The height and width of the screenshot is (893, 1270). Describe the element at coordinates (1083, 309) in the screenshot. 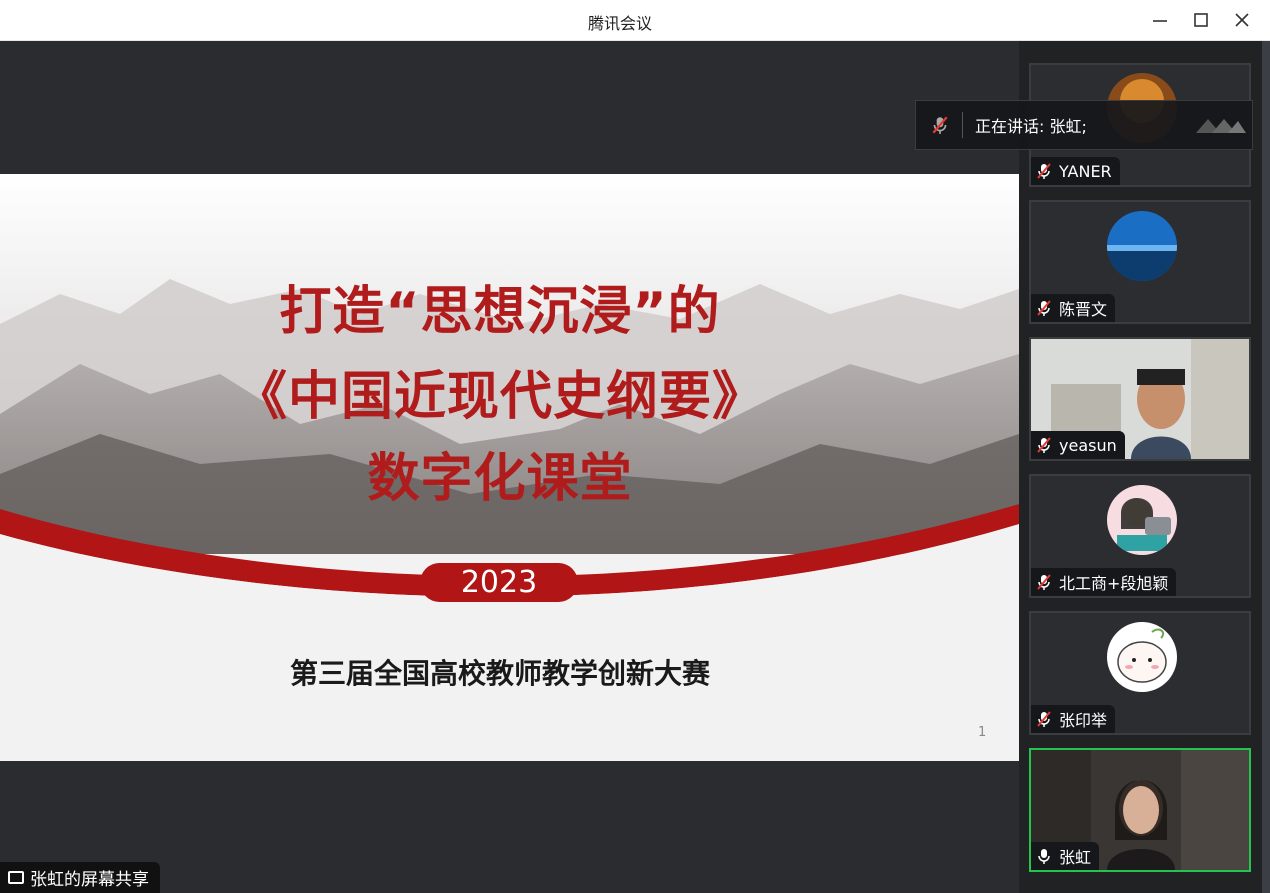

I see `participant-name: 陈晋文` at that location.